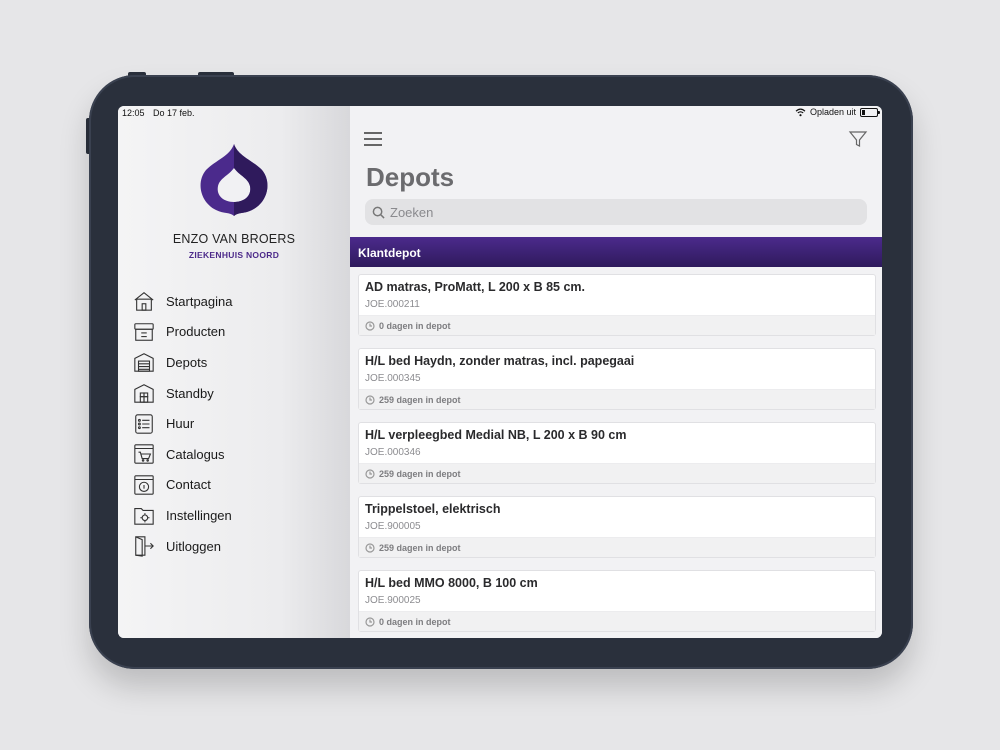 This screenshot has width=1000, height=750. Describe the element at coordinates (144, 332) in the screenshot. I see `products-icon` at that location.